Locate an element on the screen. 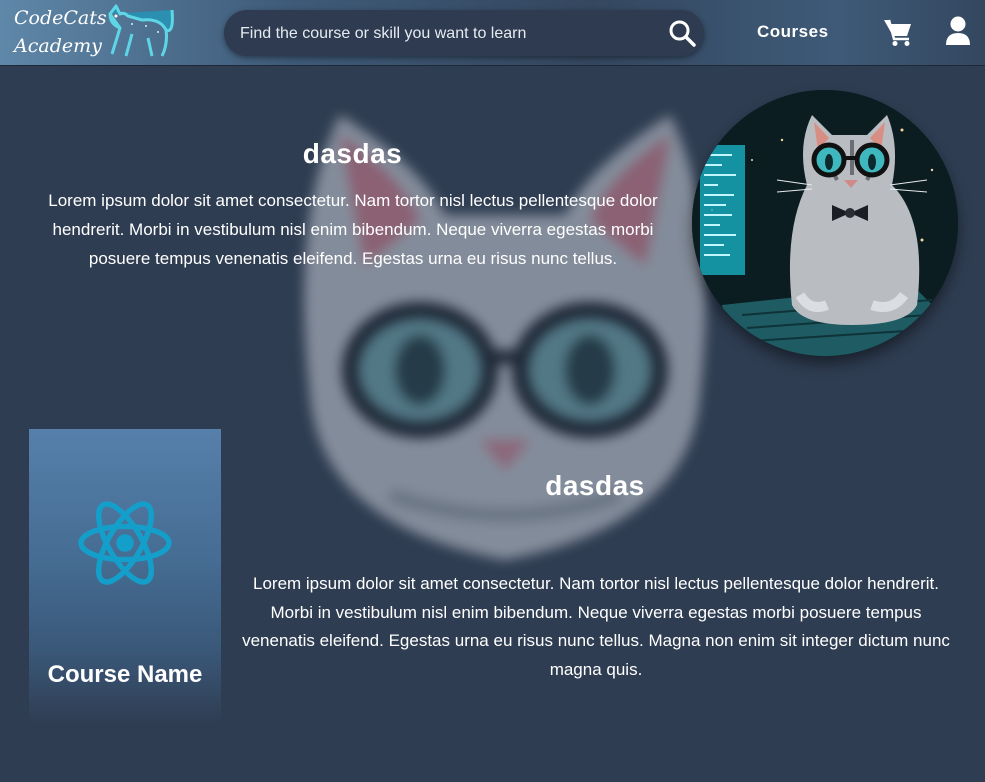  search-input is located at coordinates (450, 34).